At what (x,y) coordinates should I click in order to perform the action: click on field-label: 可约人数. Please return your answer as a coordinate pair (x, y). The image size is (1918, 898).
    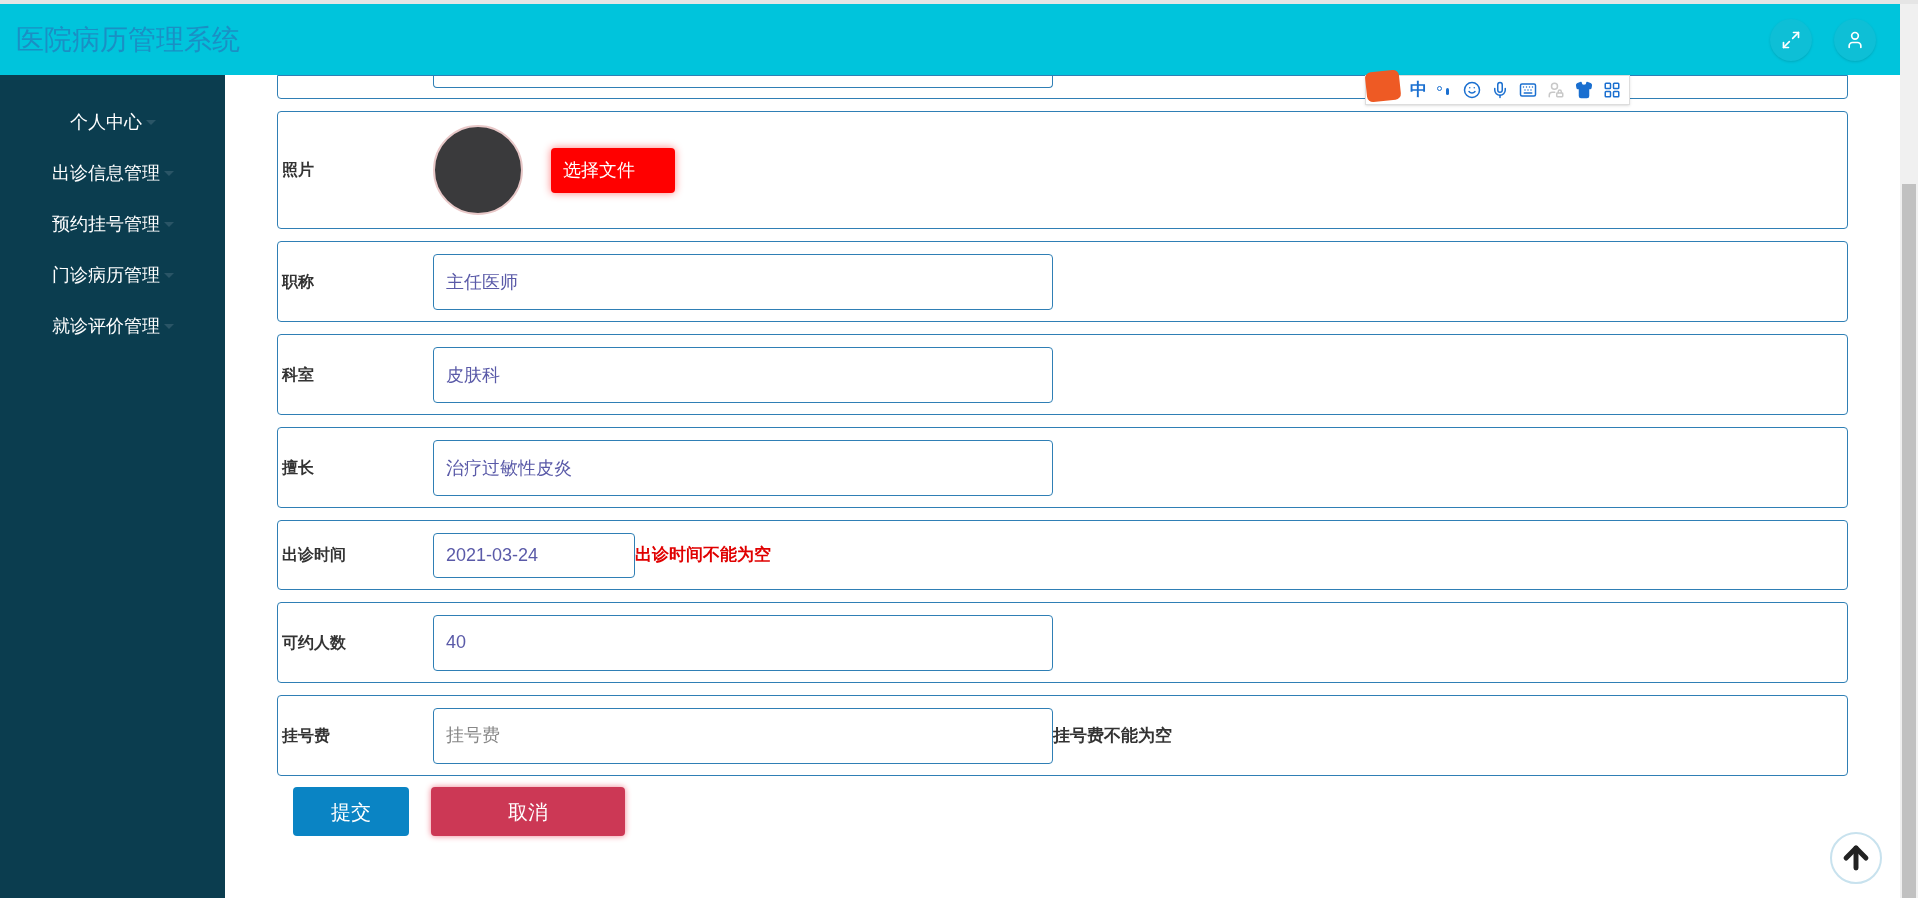
    Looking at the image, I should click on (314, 642).